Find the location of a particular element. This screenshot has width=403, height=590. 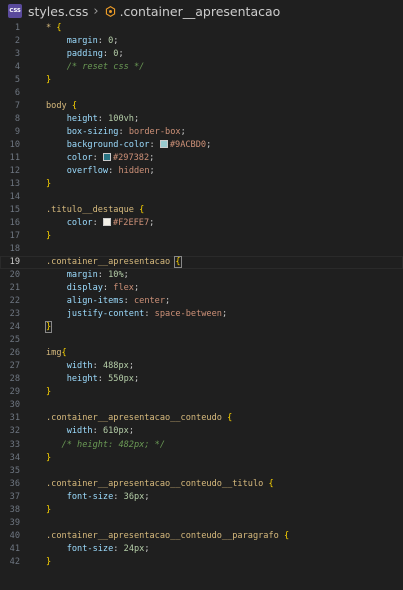

line-number: 15 is located at coordinates (14, 210).